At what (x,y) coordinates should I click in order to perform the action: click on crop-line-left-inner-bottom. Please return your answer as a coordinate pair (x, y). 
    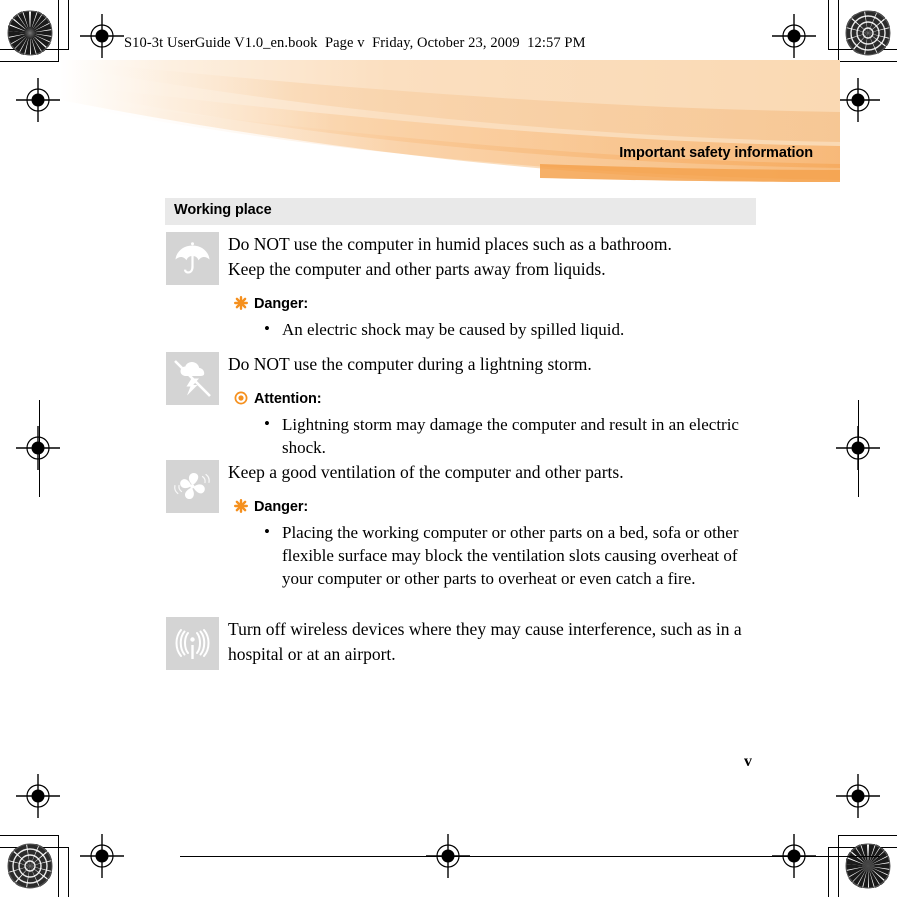
    Looking at the image, I should click on (68, 872).